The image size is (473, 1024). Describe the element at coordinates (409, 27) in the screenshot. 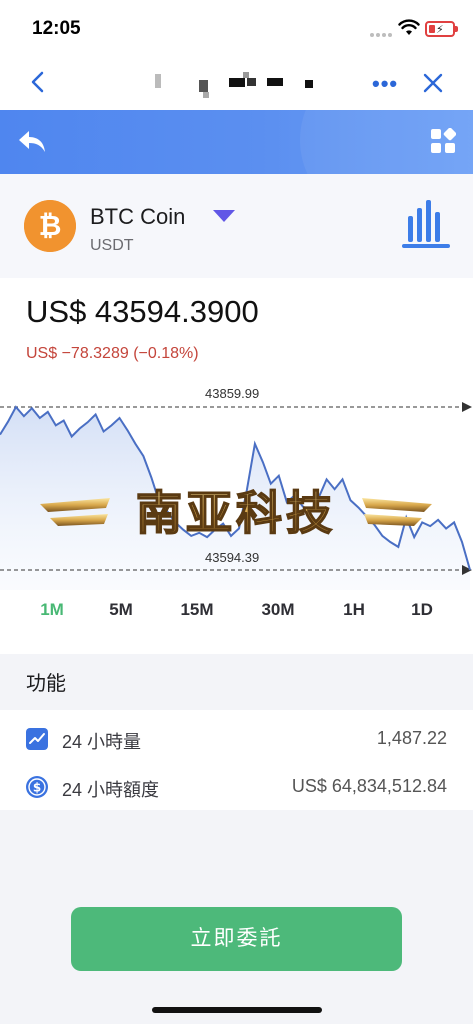

I see `wifi-icon` at that location.